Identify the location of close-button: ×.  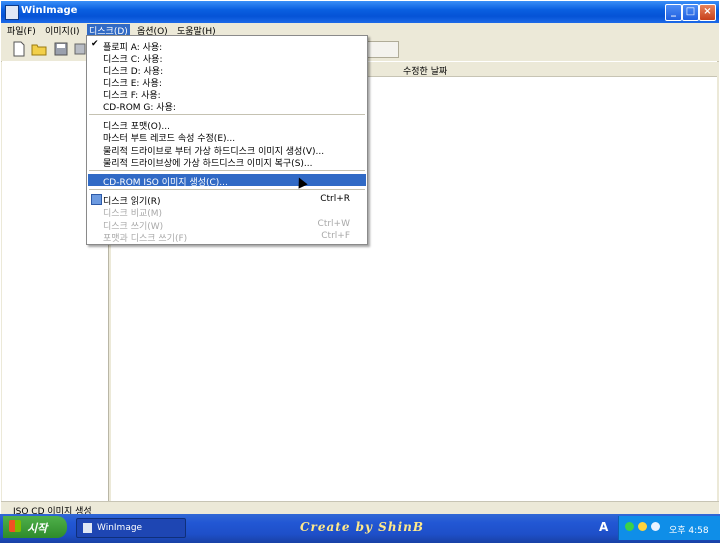
(707, 12).